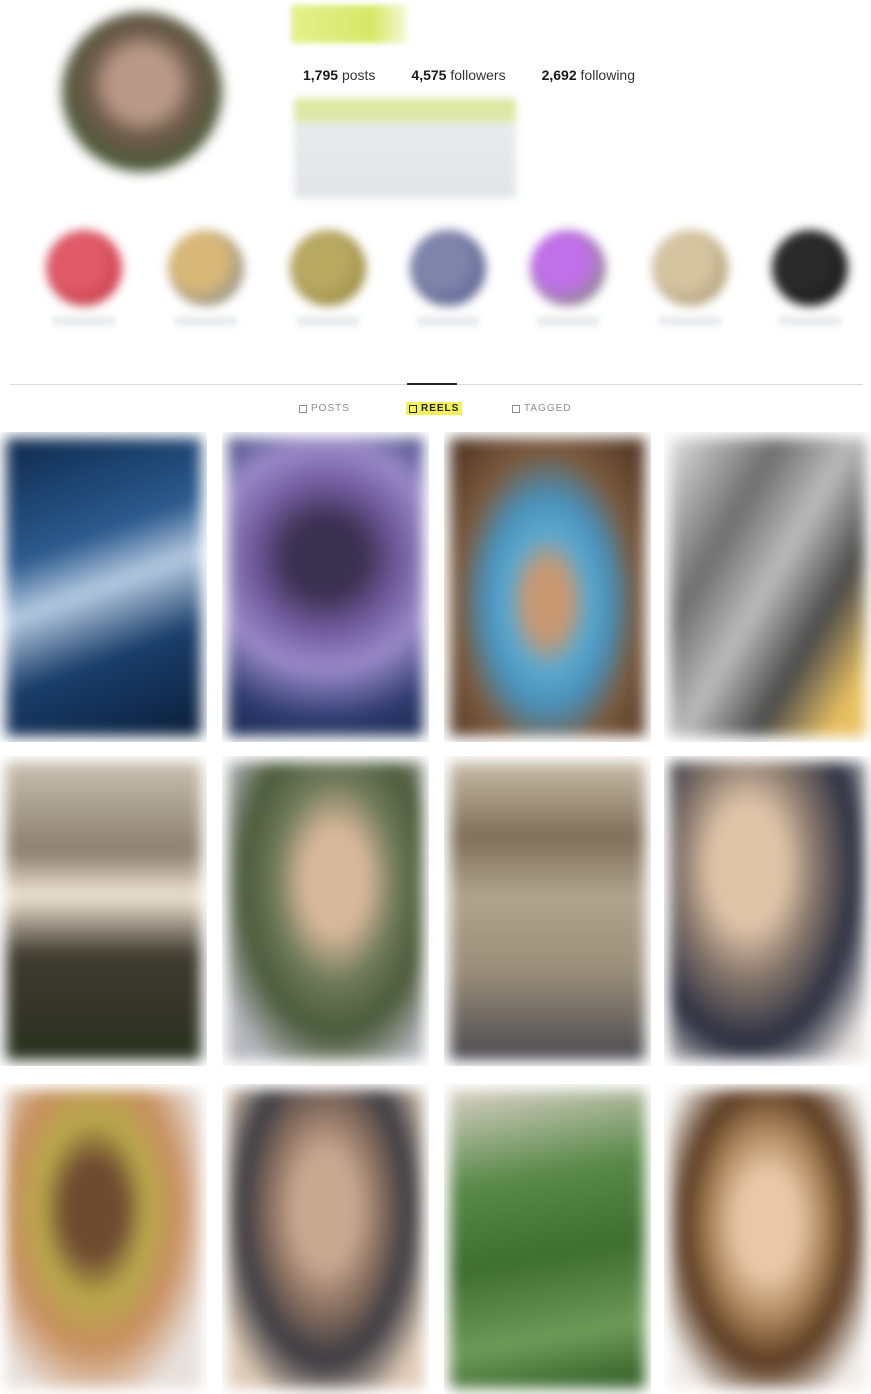  I want to click on tab-reels-label: REELS, so click(440, 408).